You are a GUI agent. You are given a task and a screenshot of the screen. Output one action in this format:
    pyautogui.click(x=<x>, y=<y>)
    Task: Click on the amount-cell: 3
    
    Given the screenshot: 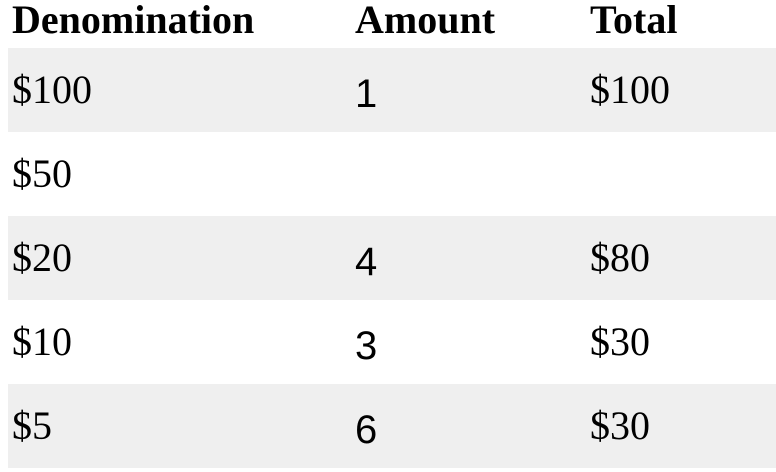 What is the action you would take?
    pyautogui.click(x=366, y=346)
    